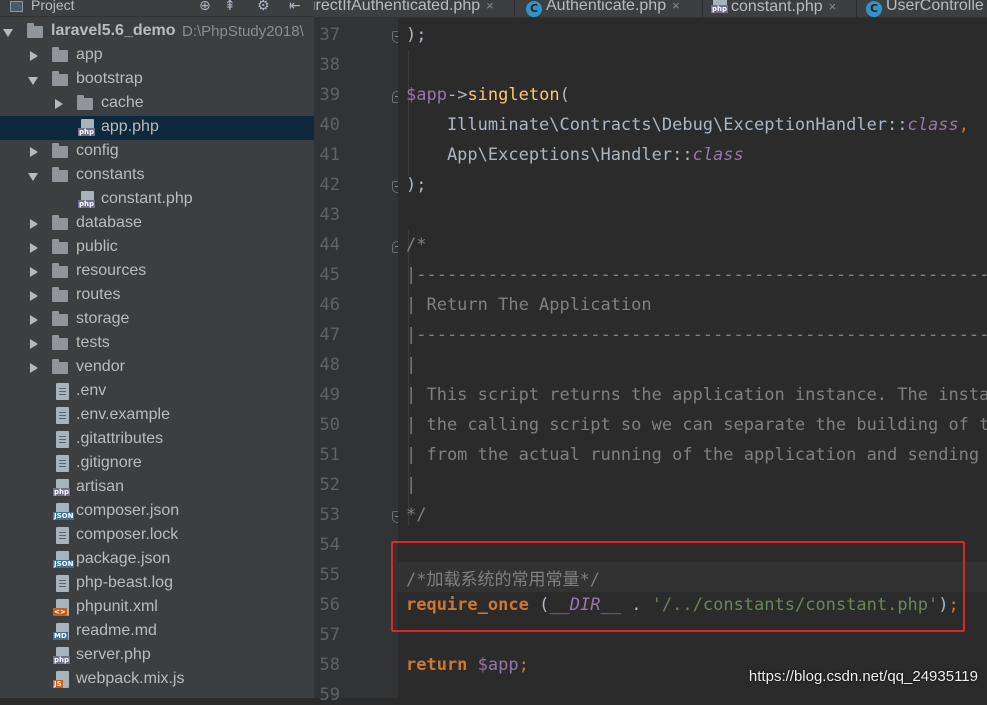  What do you see at coordinates (513, 95) in the screenshot?
I see `code-token: singleton` at bounding box center [513, 95].